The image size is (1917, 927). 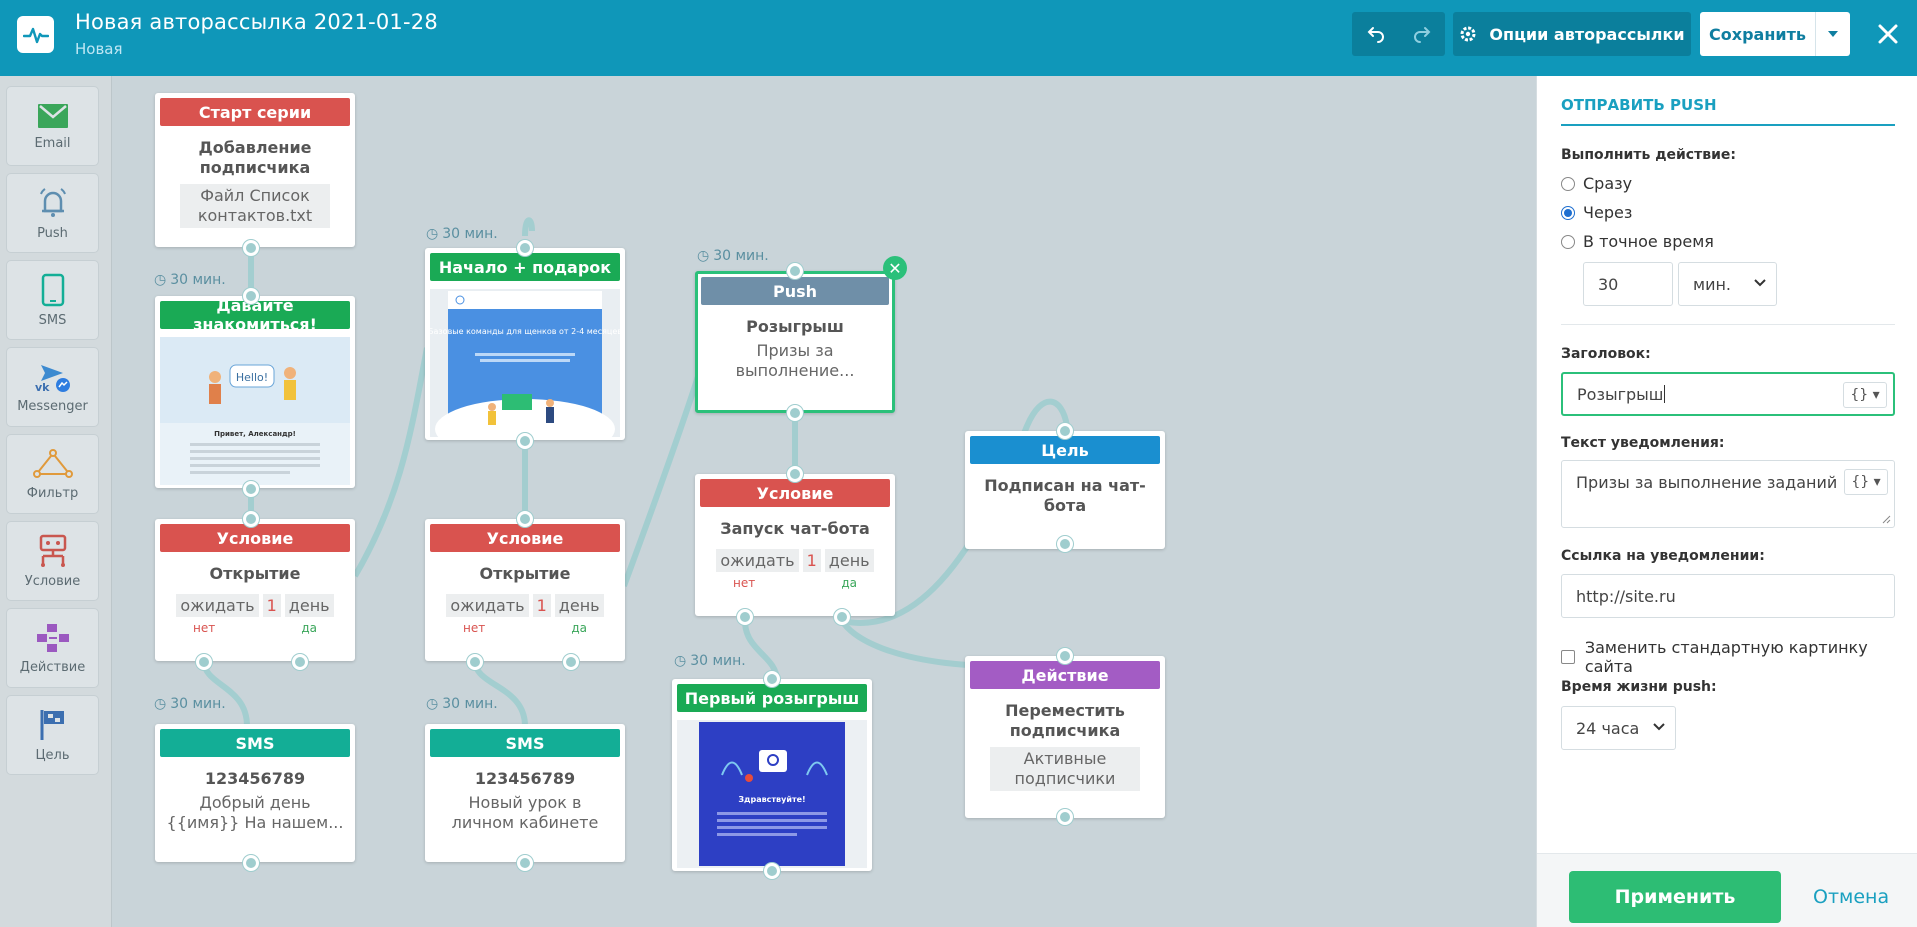 I want to click on radio-label: Через, so click(x=1608, y=212).